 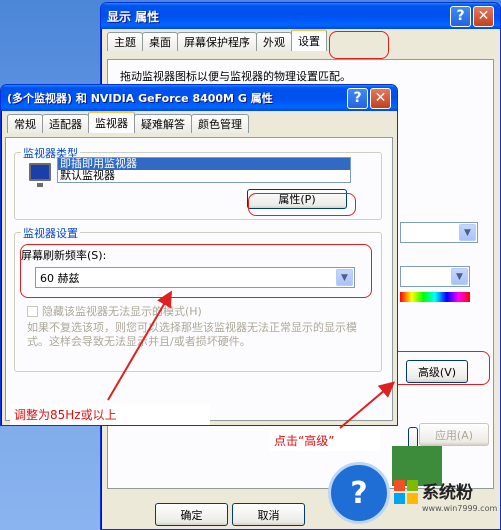 I want to click on monitor-icon, so click(x=40, y=175).